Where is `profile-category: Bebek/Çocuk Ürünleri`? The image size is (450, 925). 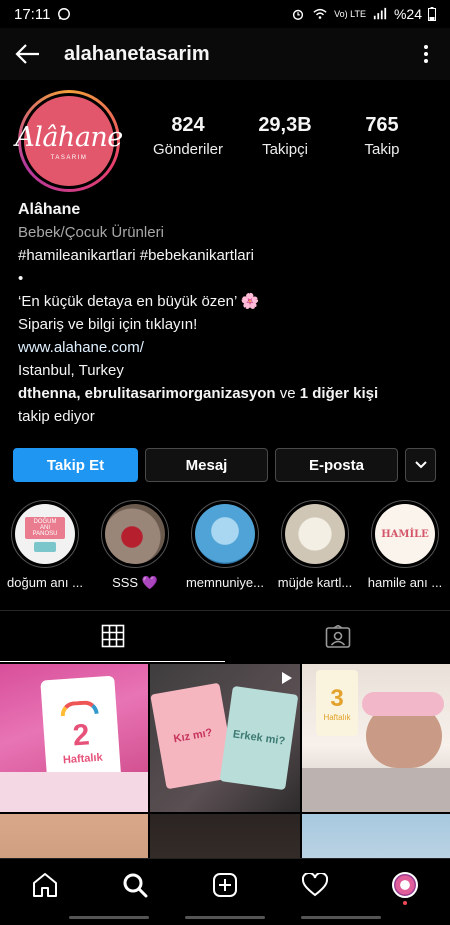
profile-category: Bebek/Çocuk Ürünleri is located at coordinates (91, 232).